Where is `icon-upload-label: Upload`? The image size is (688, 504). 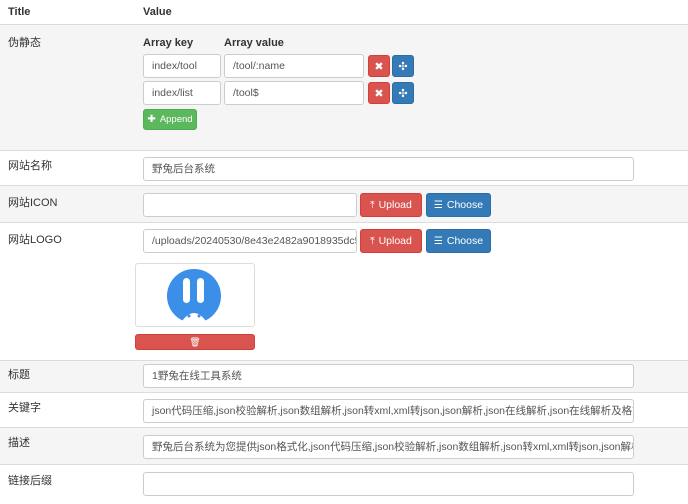
icon-upload-label: Upload is located at coordinates (395, 205).